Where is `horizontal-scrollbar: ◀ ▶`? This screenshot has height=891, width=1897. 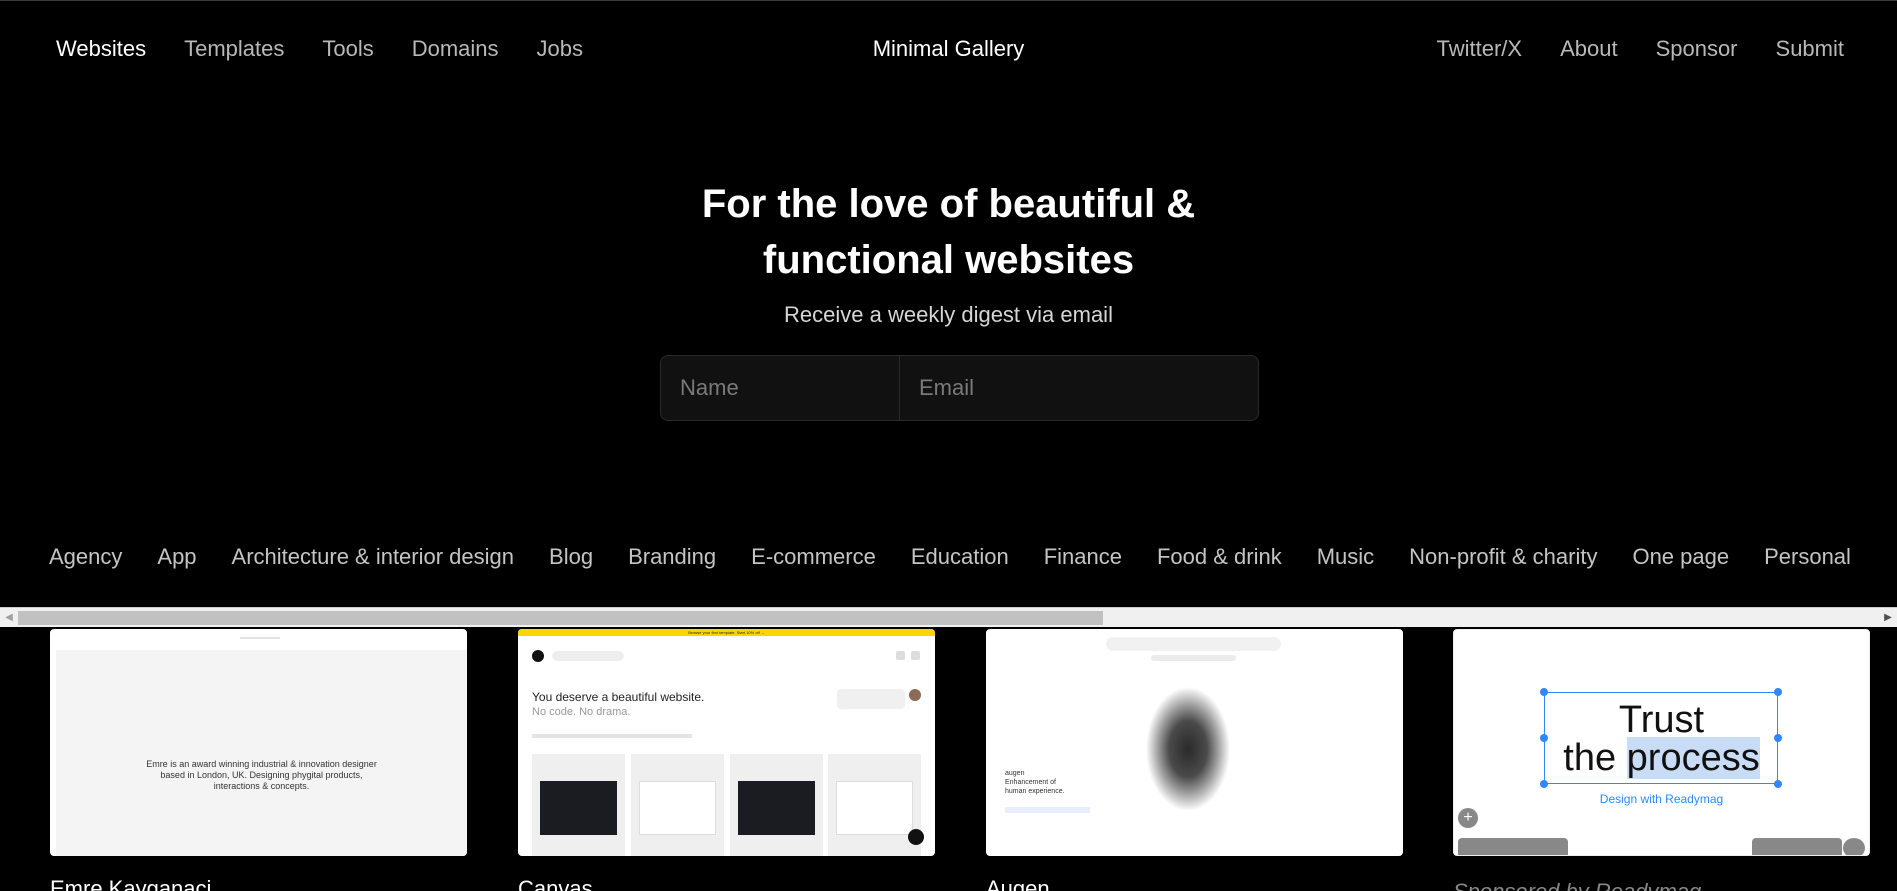
horizontal-scrollbar: ◀ ▶ is located at coordinates (948, 617).